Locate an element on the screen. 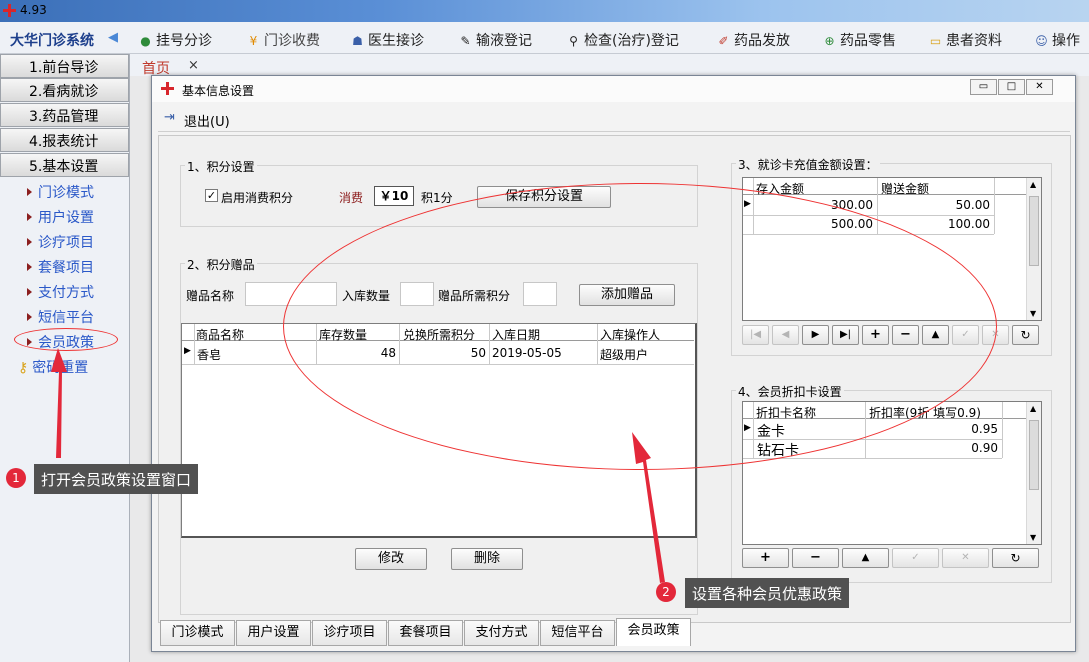 The height and width of the screenshot is (662, 1089). step-callout: 打开会员政策设置窗口 is located at coordinates (116, 479).